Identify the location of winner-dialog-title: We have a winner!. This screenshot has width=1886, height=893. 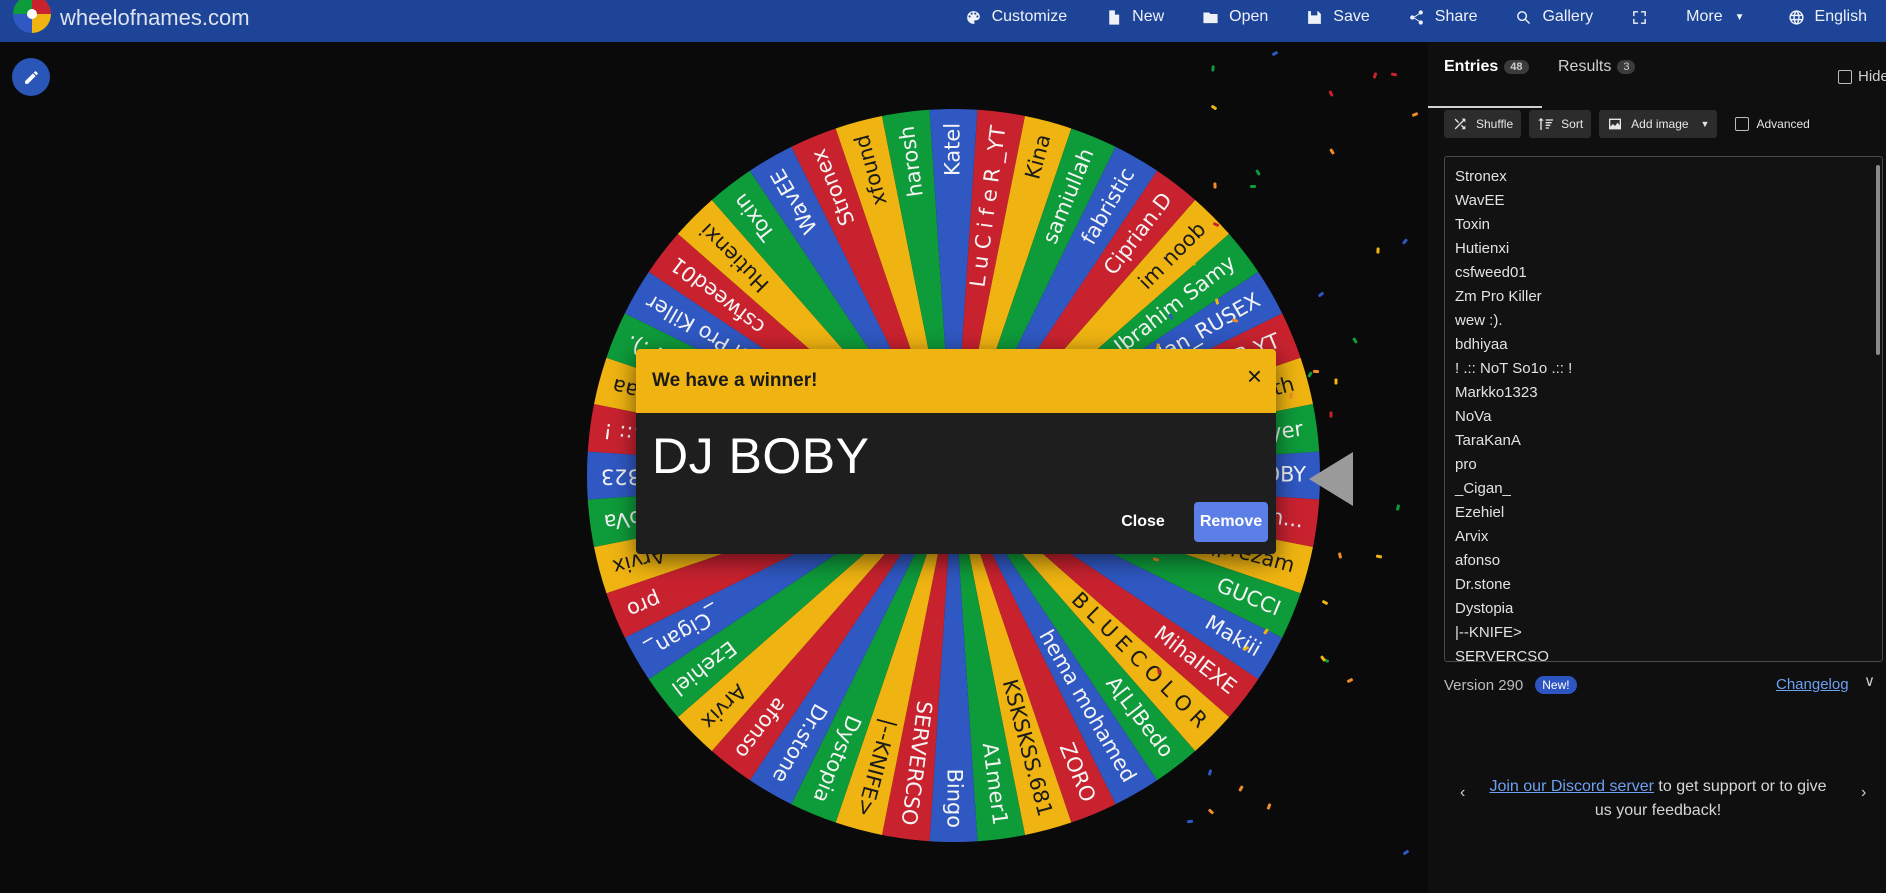
(735, 380).